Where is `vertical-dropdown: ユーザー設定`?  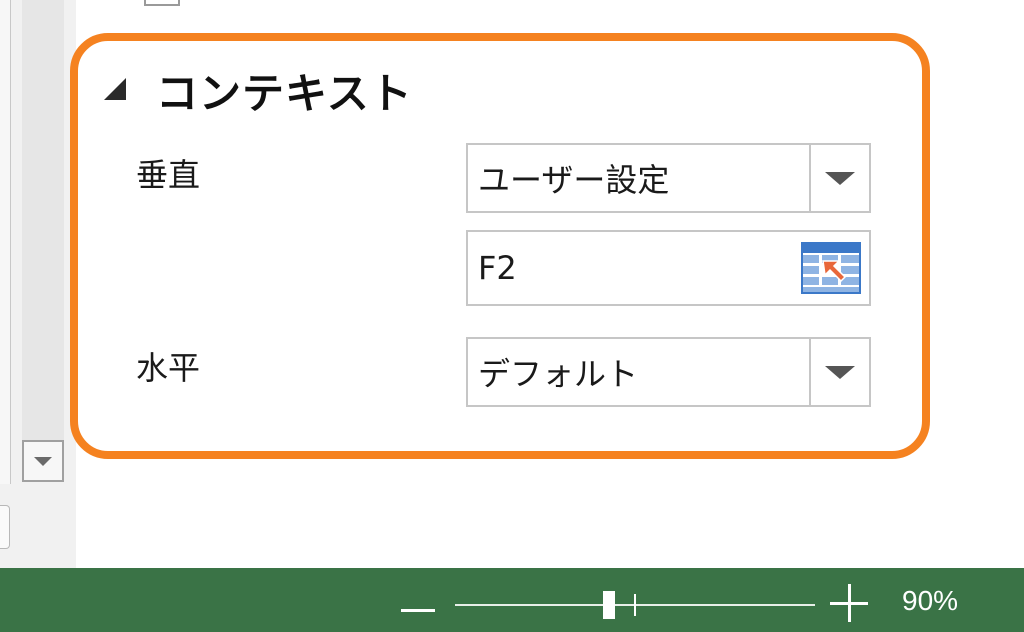 vertical-dropdown: ユーザー設定 is located at coordinates (668, 178).